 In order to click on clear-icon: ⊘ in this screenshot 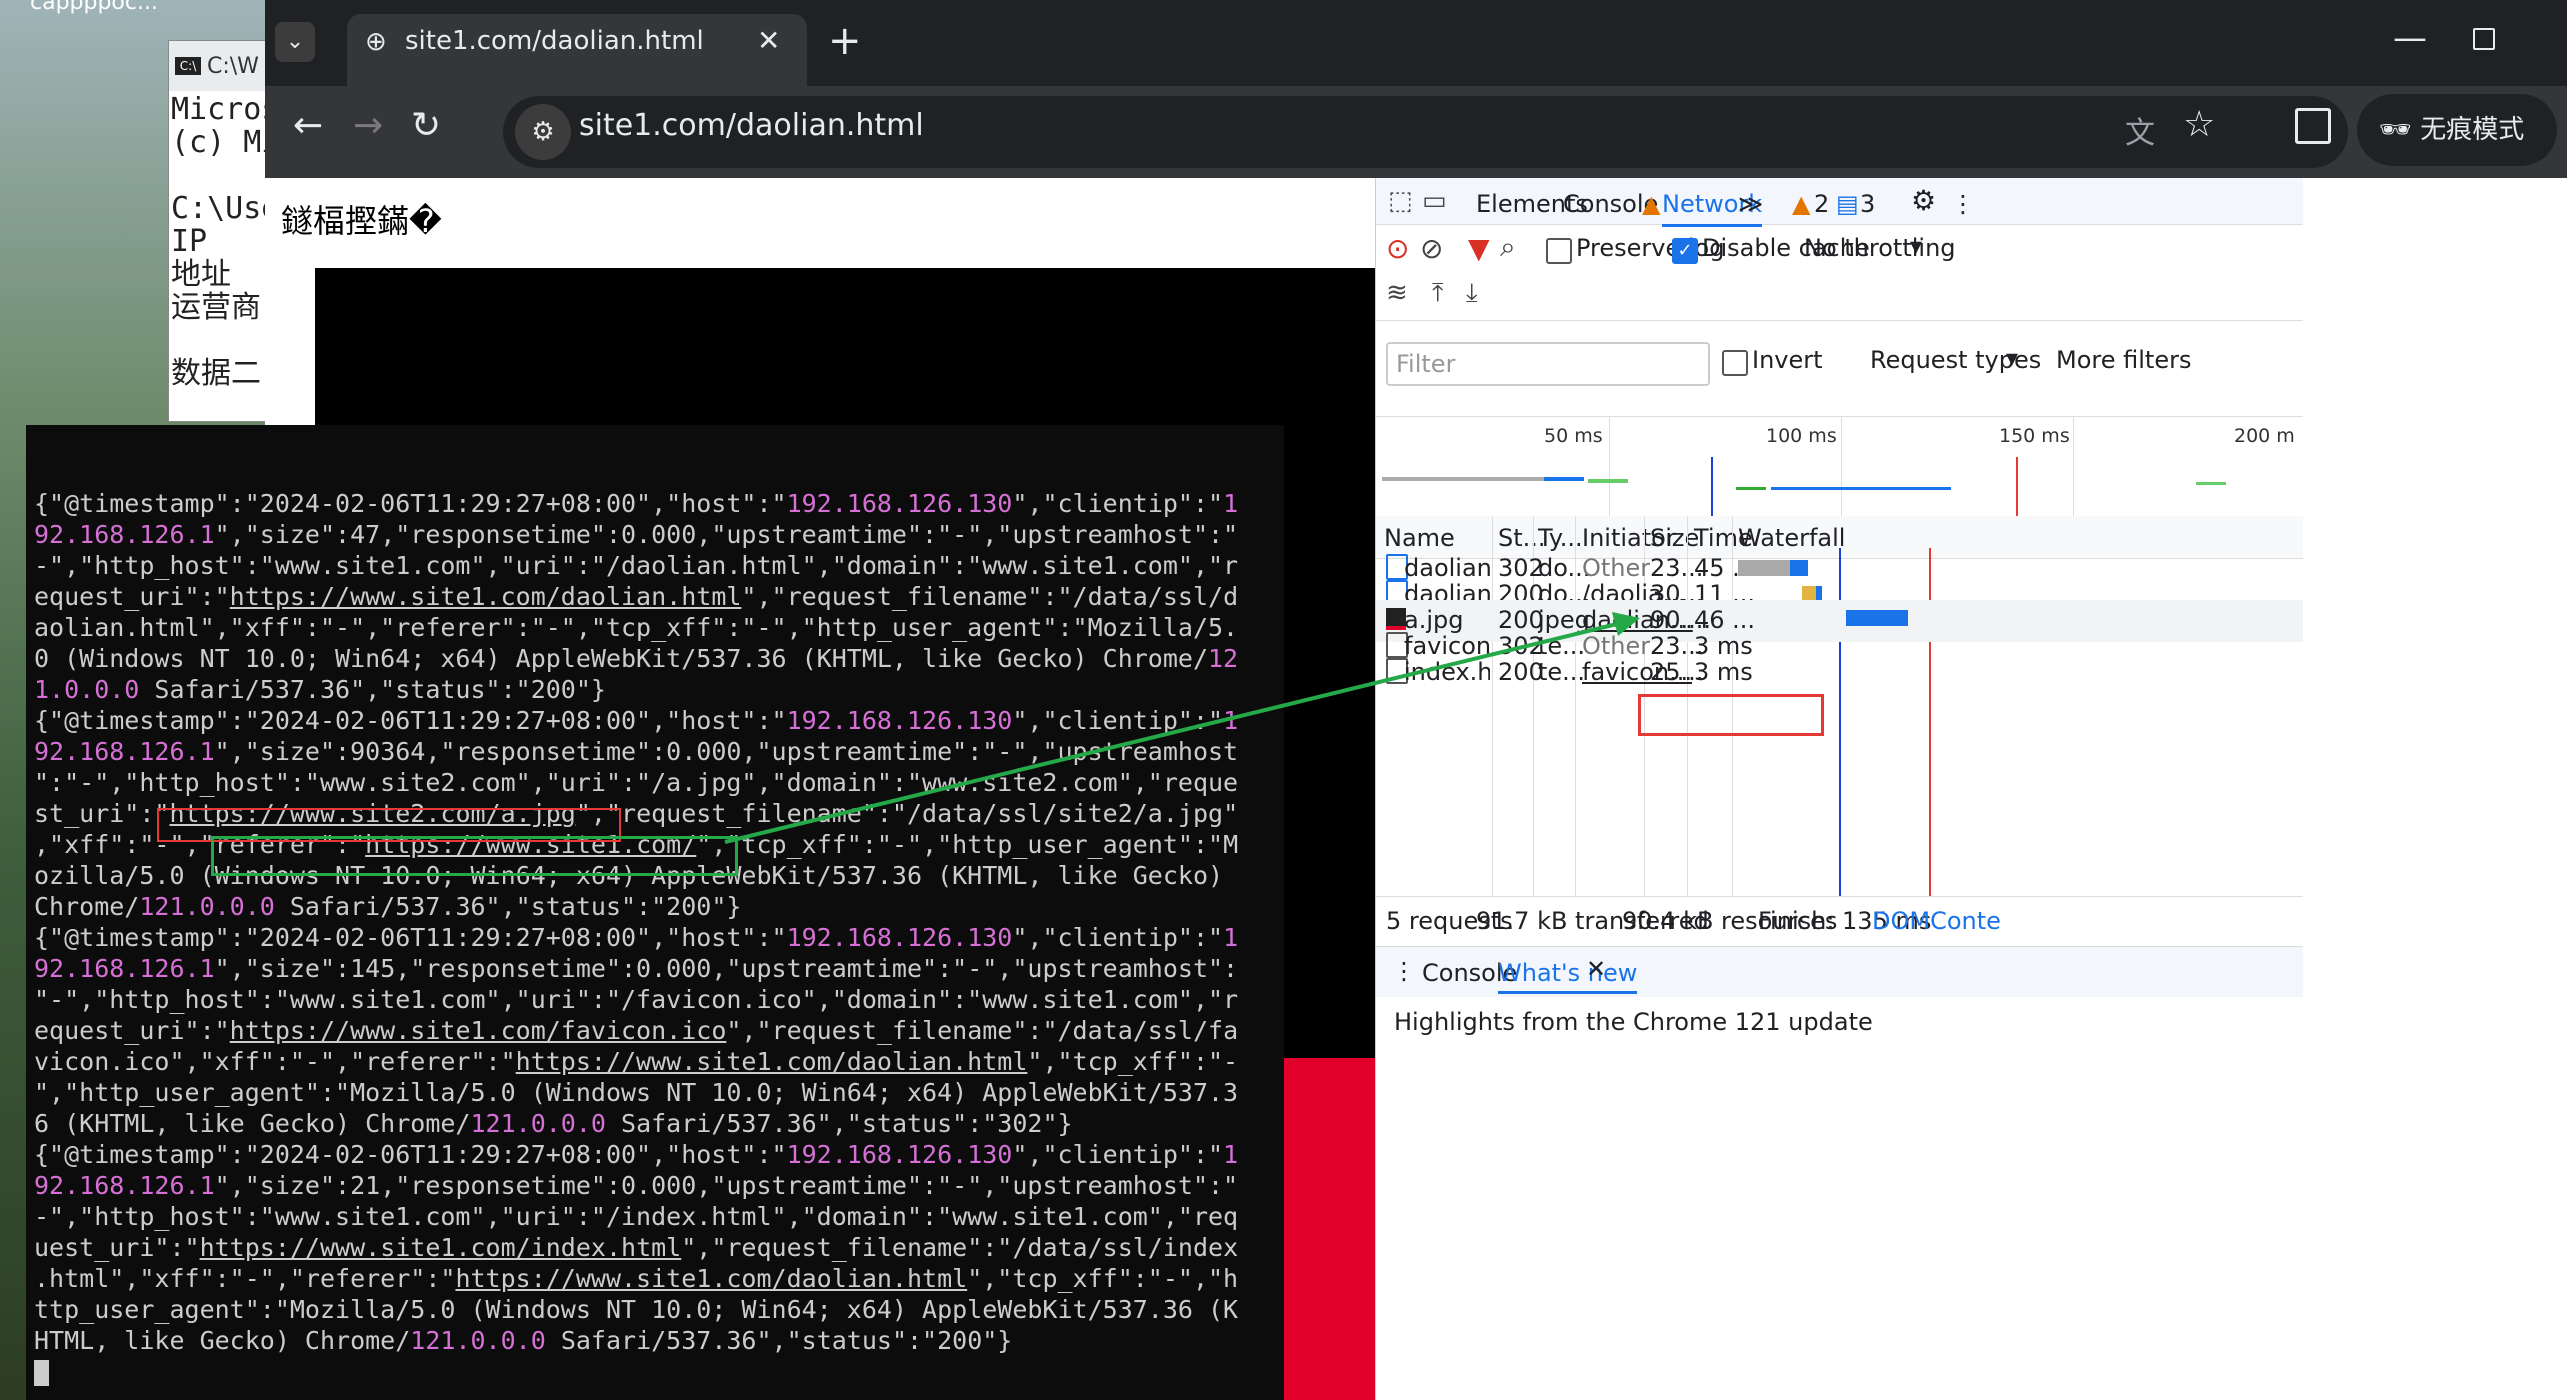, I will do `click(1431, 248)`.